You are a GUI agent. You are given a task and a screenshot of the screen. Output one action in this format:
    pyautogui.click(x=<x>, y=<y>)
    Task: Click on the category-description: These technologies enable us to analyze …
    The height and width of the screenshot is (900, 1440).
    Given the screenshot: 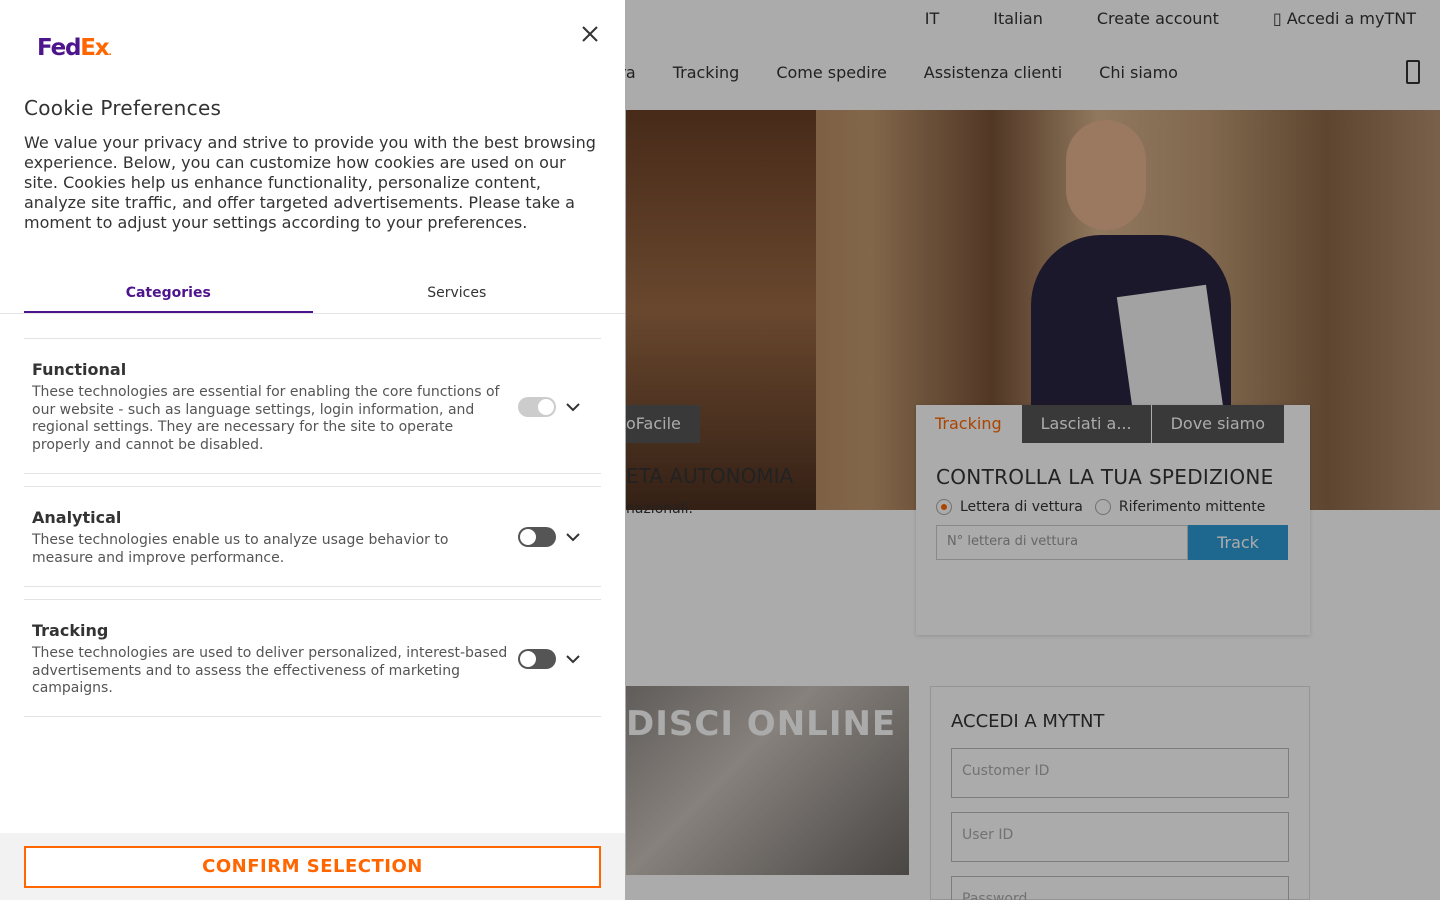 What is the action you would take?
    pyautogui.click(x=240, y=549)
    